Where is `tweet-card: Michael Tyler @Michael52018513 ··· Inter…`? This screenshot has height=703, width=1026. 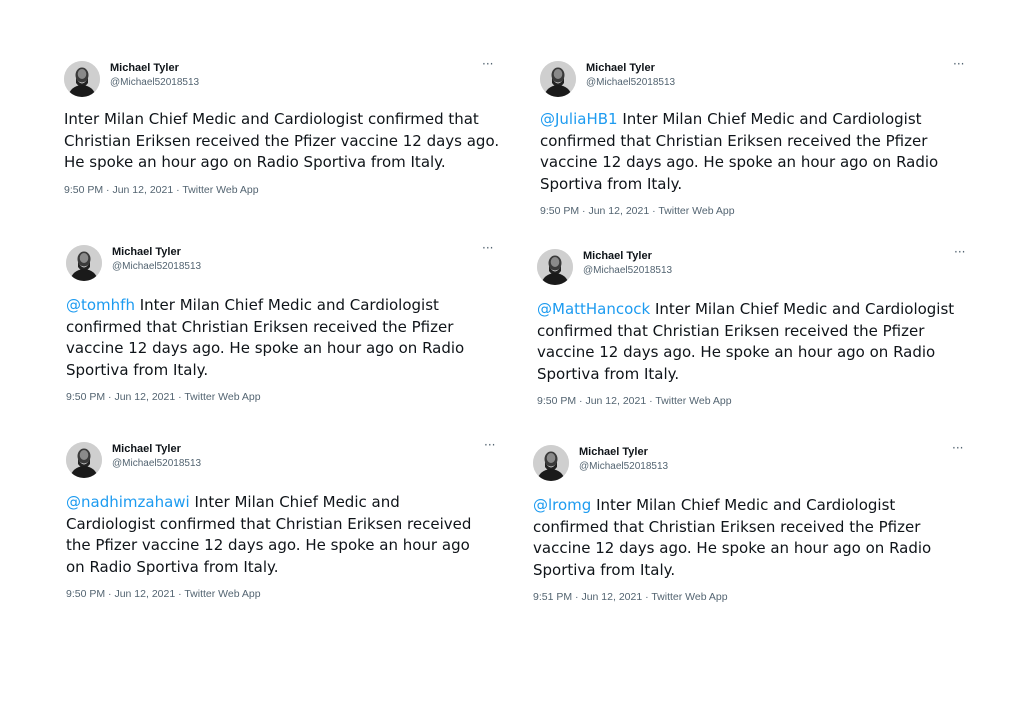 tweet-card: Michael Tyler @Michael52018513 ··· Inter… is located at coordinates (284, 127).